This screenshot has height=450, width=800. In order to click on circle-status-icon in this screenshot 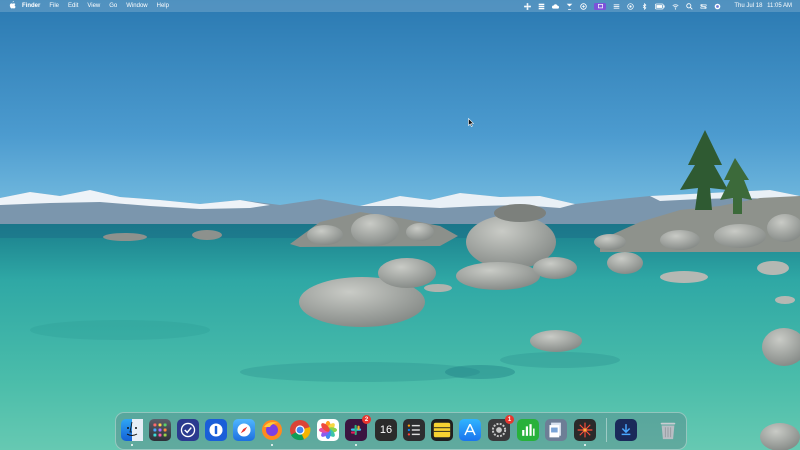, I will do `click(584, 6)`.